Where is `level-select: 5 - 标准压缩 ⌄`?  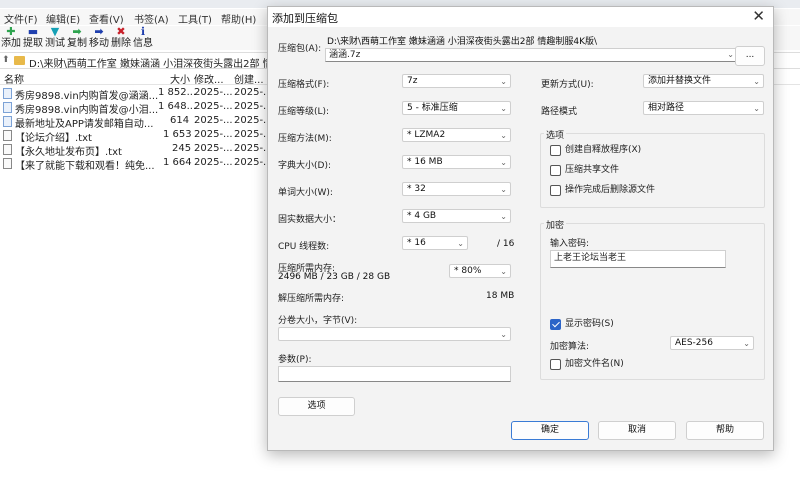 level-select: 5 - 标准压缩 ⌄ is located at coordinates (456, 108).